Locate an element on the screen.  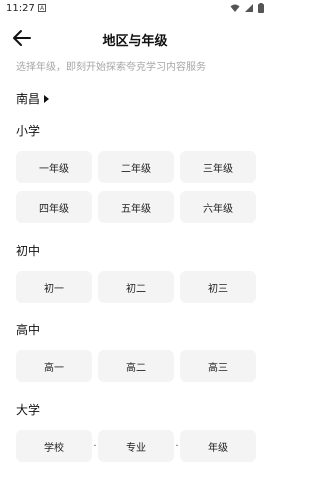
grade-chip: 五年级 is located at coordinates (136, 207).